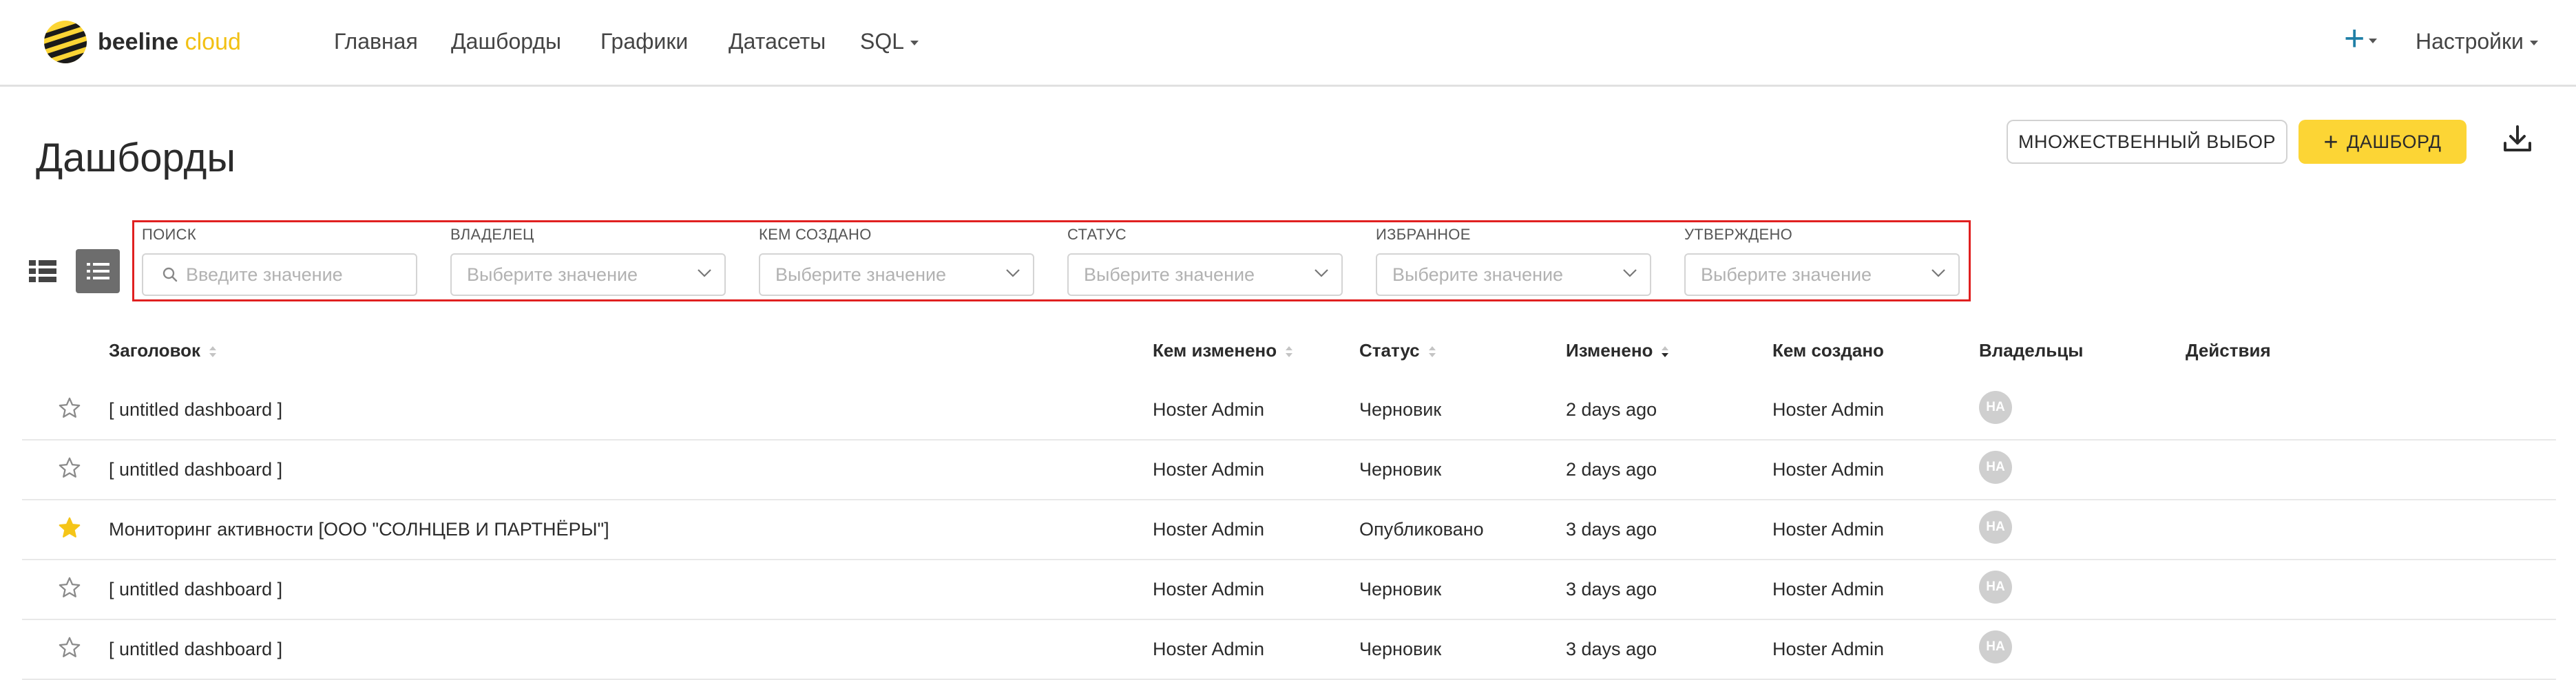 Image resolution: width=2576 pixels, height=680 pixels. I want to click on nav-sql-label: SQL, so click(882, 41).